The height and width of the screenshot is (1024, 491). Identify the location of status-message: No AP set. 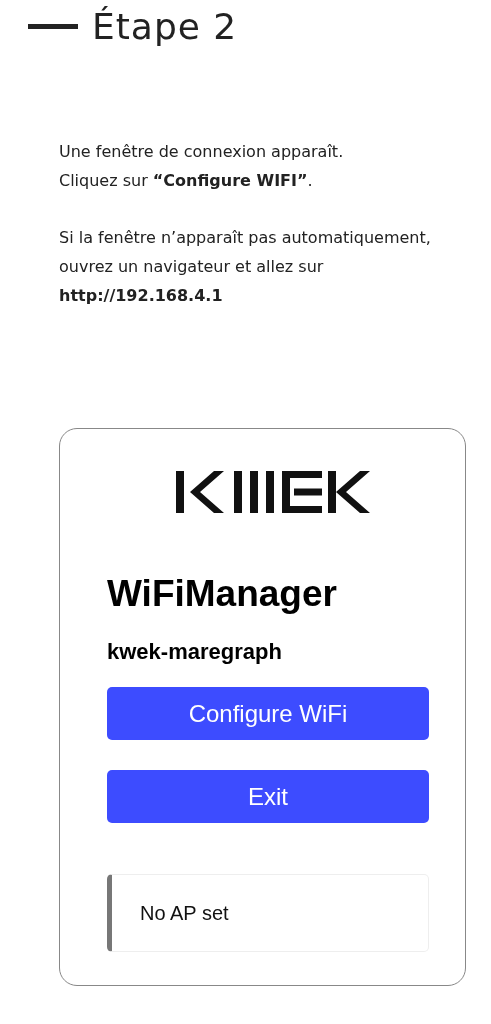
(268, 913).